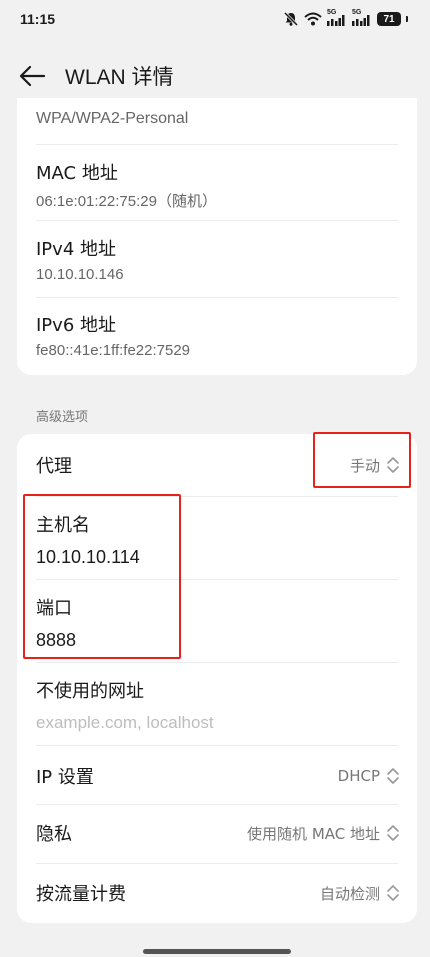 The image size is (430, 957). Describe the element at coordinates (357, 12) in the screenshot. I see `signal-2-label: 5G` at that location.